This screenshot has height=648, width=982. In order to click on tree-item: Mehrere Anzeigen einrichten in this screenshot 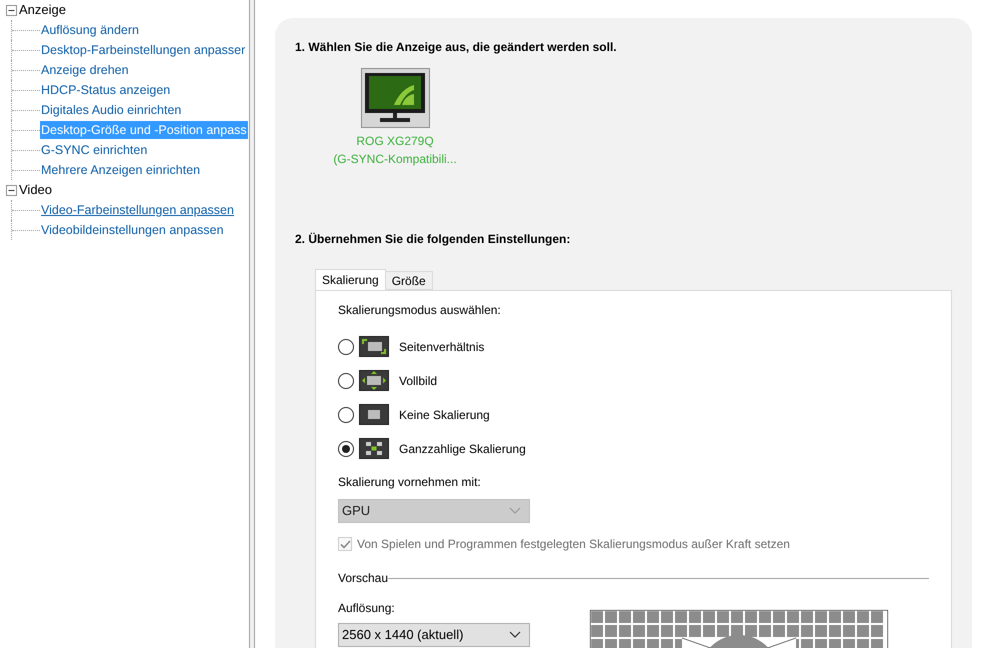, I will do `click(121, 170)`.